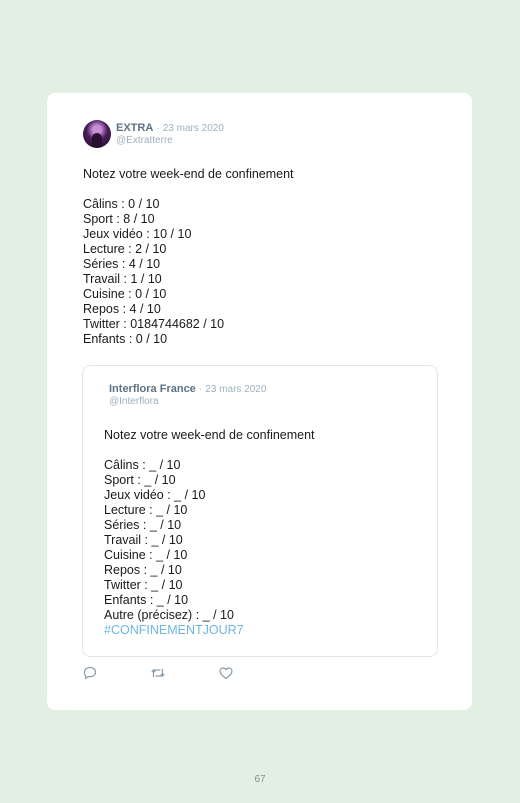  I want to click on quoted-tweet-date: 23 mars 2020, so click(236, 389).